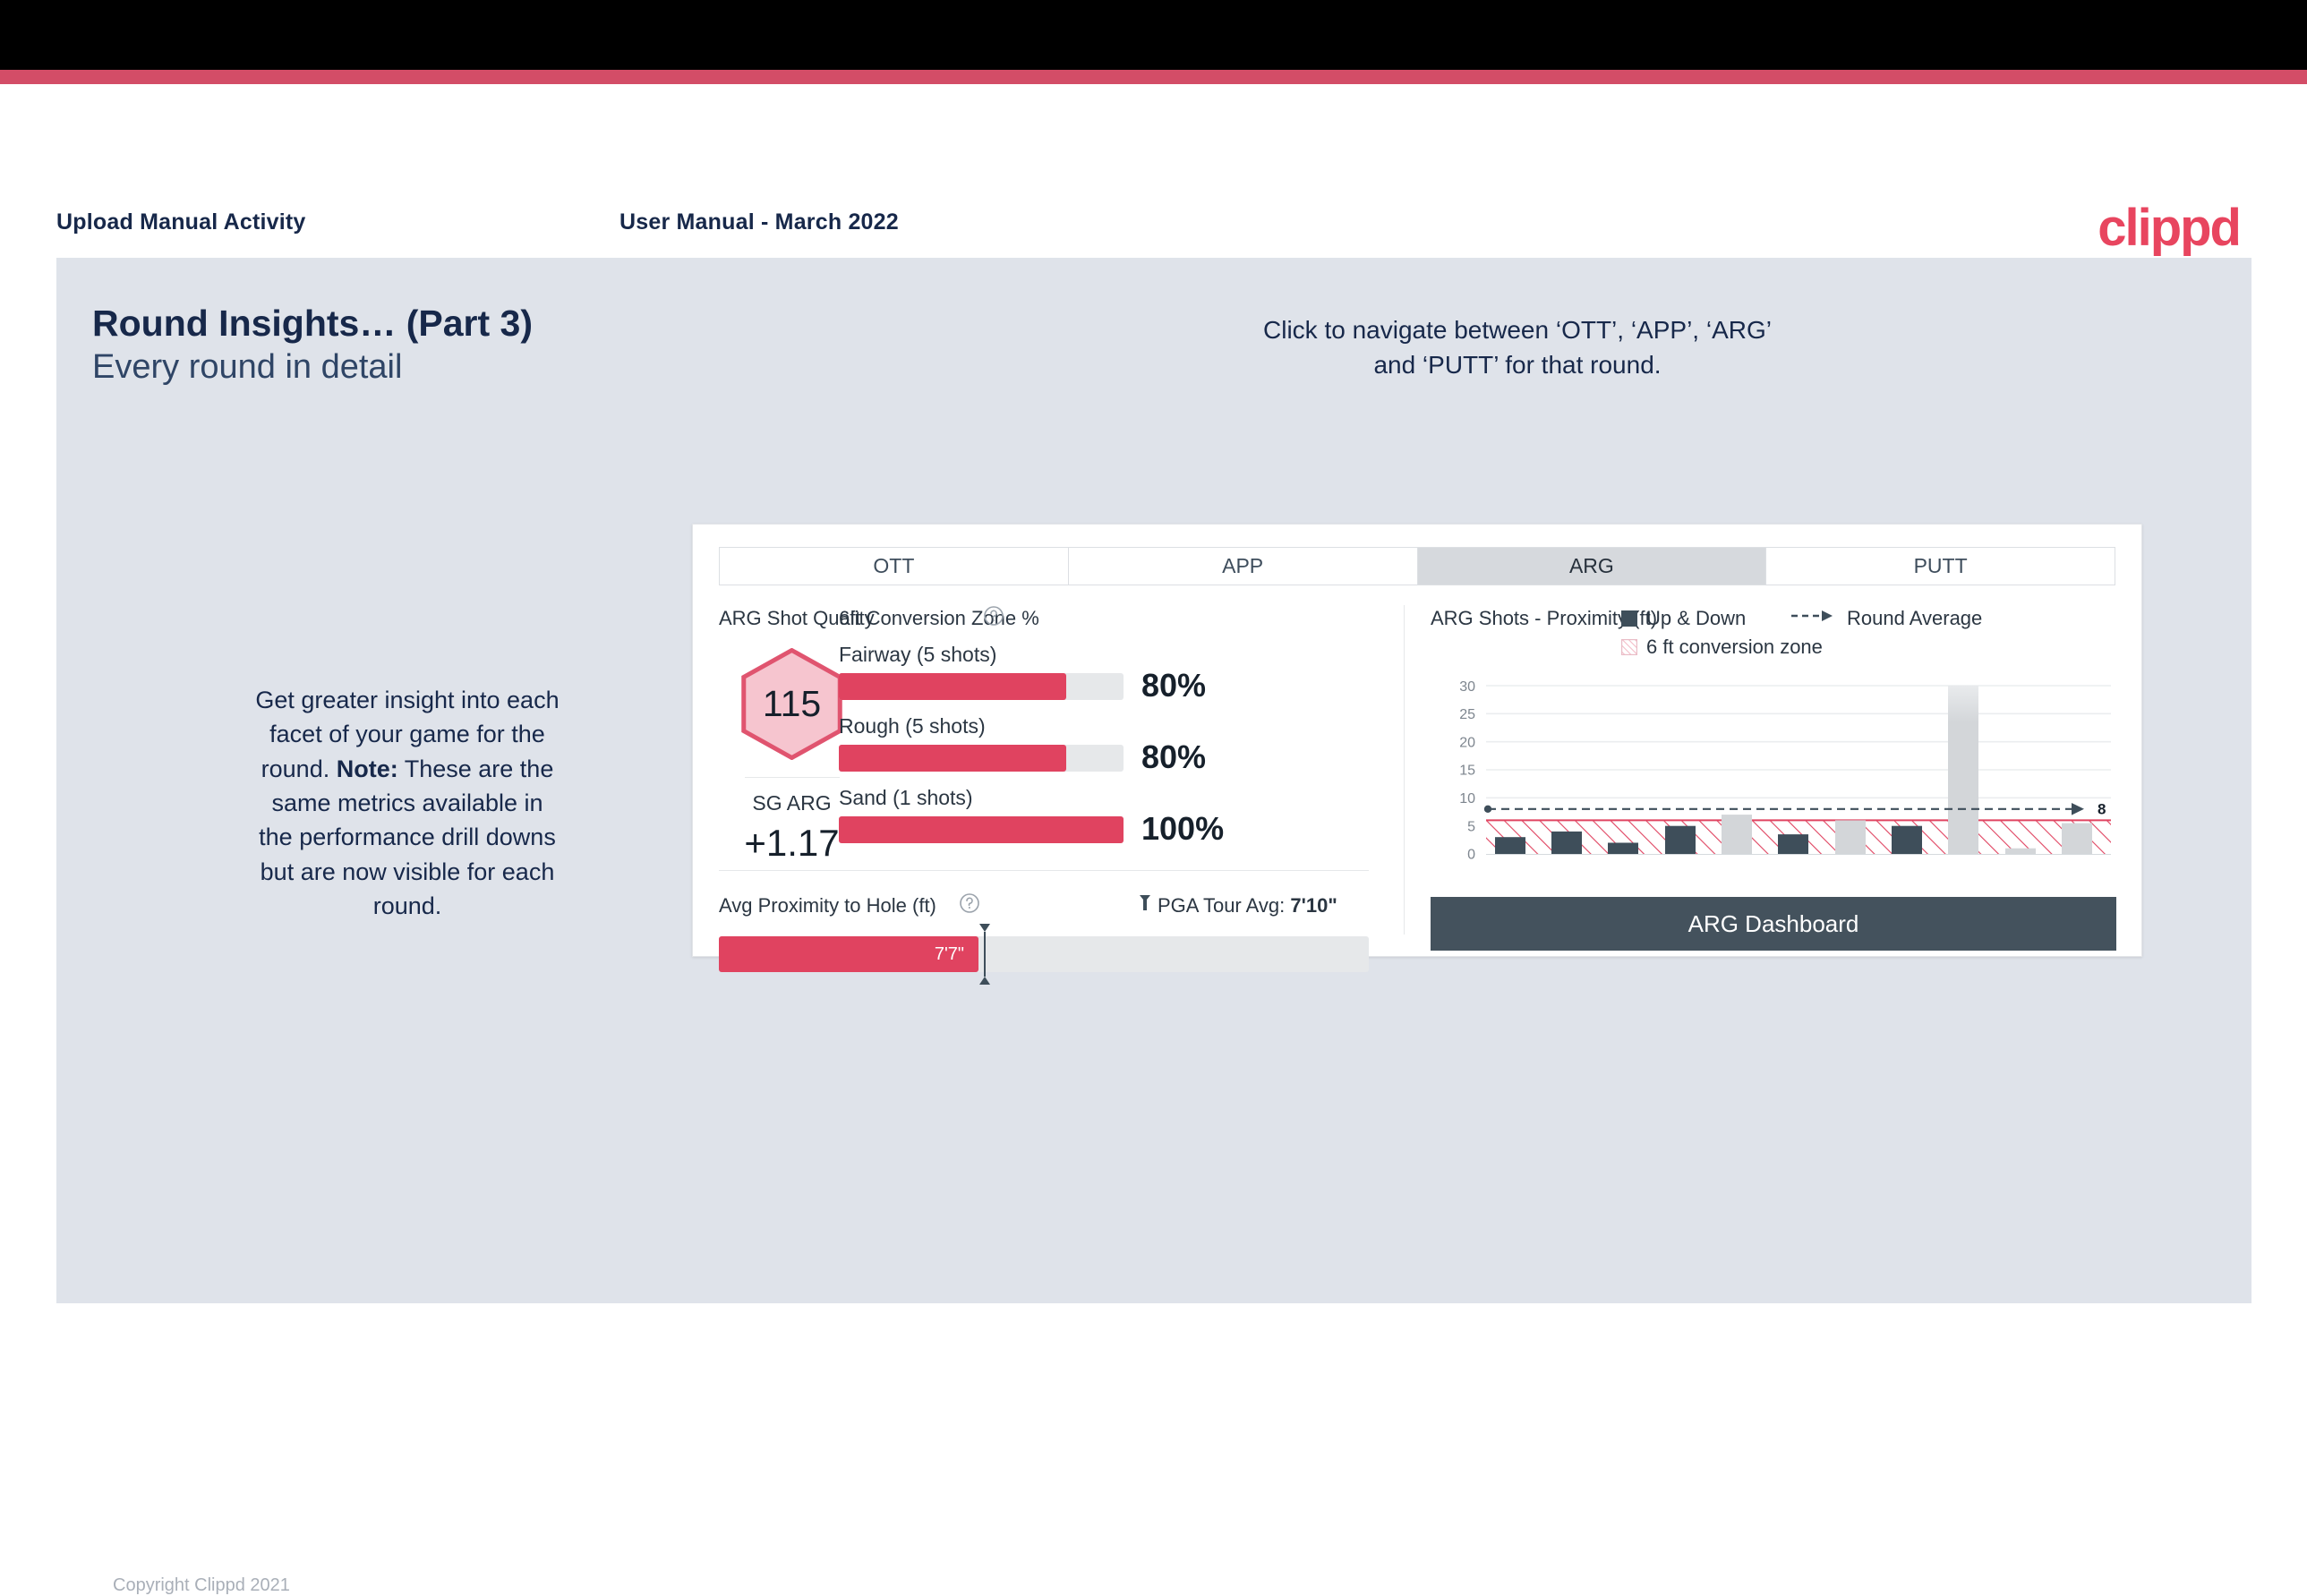 The height and width of the screenshot is (1596, 2307). What do you see at coordinates (1592, 566) in the screenshot?
I see `tab-arg: ARG` at bounding box center [1592, 566].